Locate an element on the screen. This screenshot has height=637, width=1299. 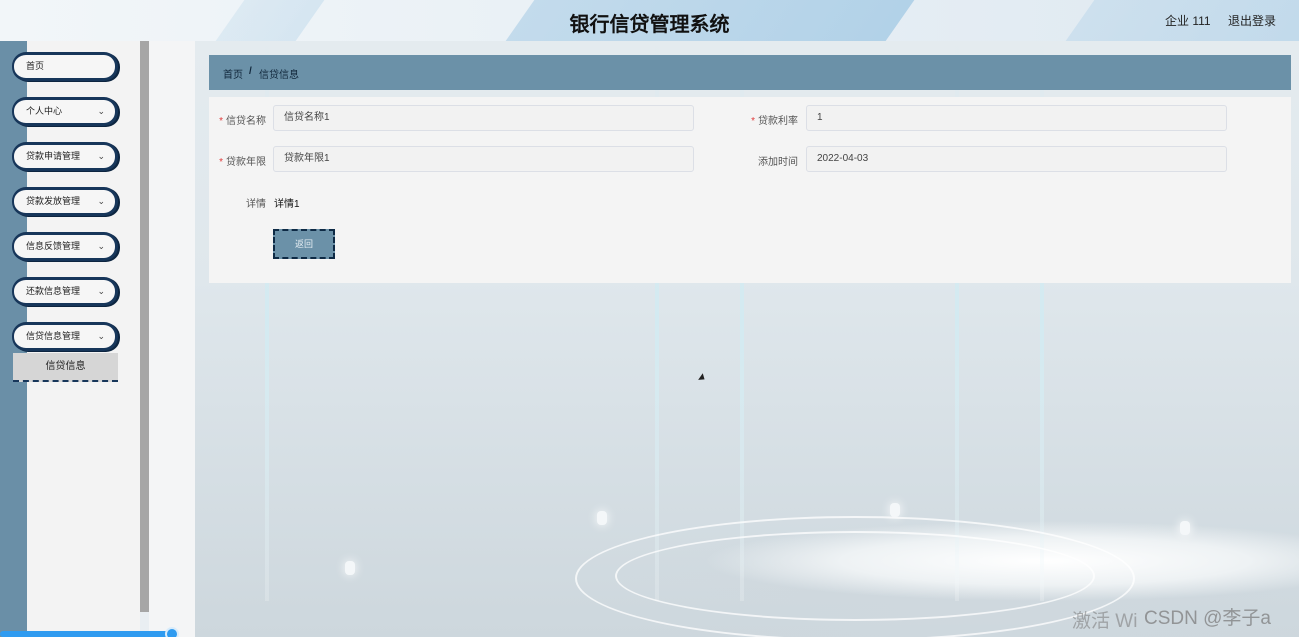
breadcrumb-home: 首页 is located at coordinates (233, 73).